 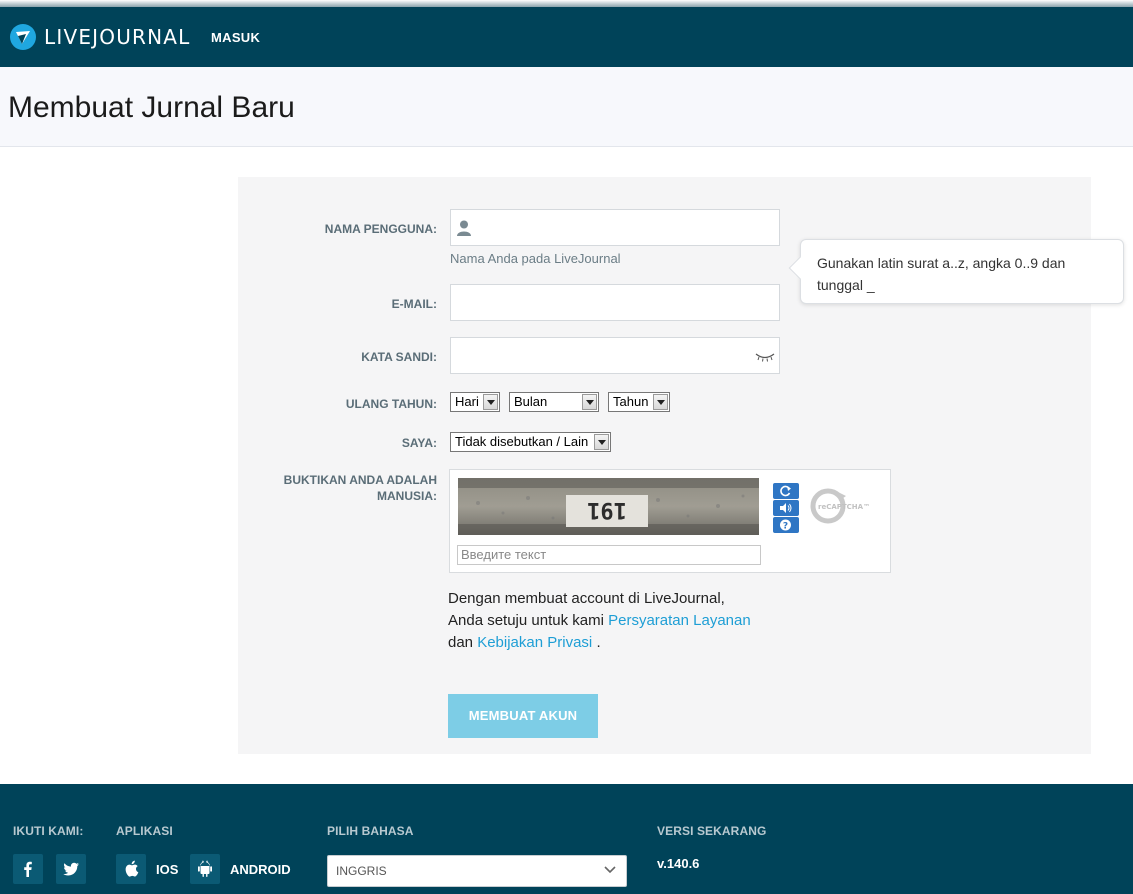 I want to click on captcha-audio-button, so click(x=786, y=508).